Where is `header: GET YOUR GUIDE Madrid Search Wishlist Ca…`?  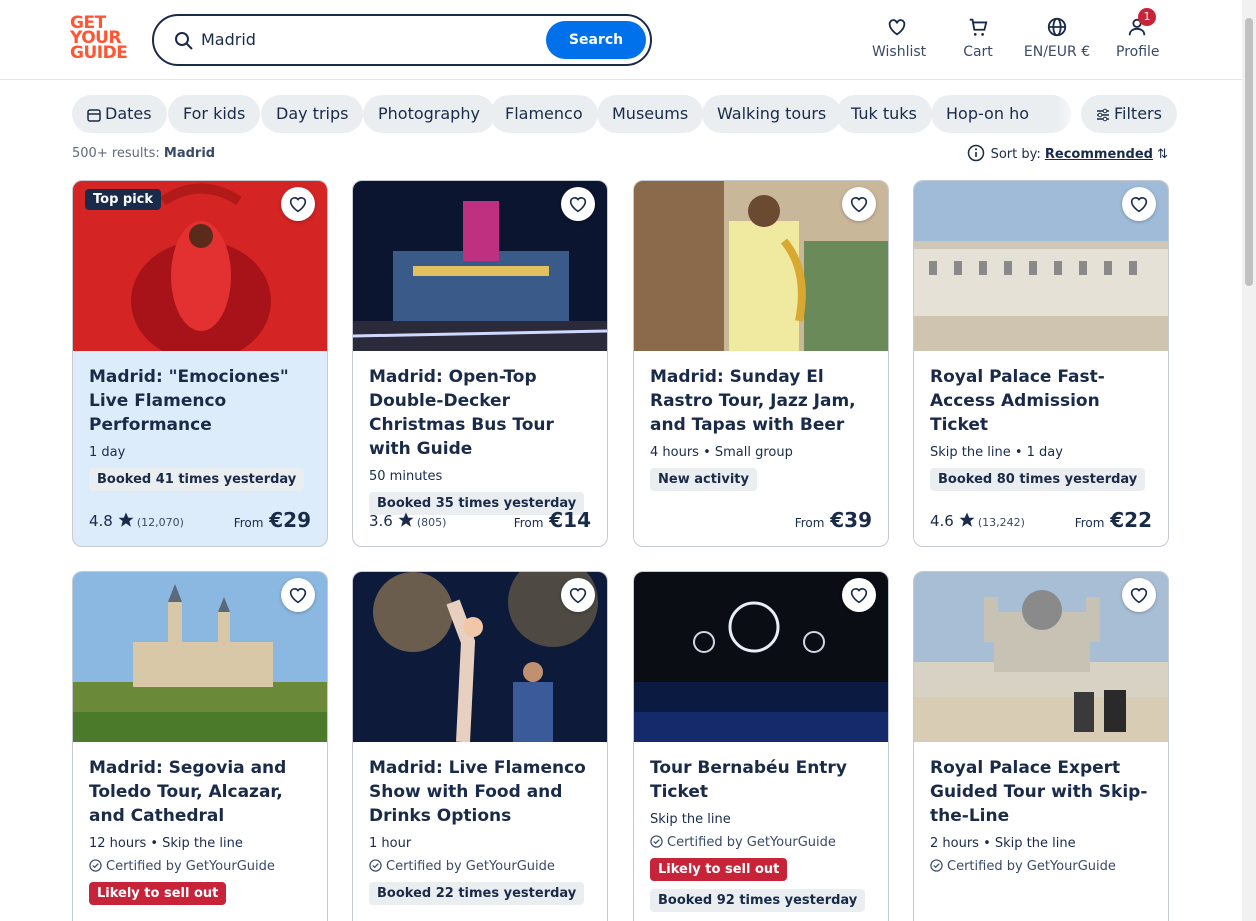
header: GET YOUR GUIDE Madrid Search Wishlist Ca… is located at coordinates (628, 40).